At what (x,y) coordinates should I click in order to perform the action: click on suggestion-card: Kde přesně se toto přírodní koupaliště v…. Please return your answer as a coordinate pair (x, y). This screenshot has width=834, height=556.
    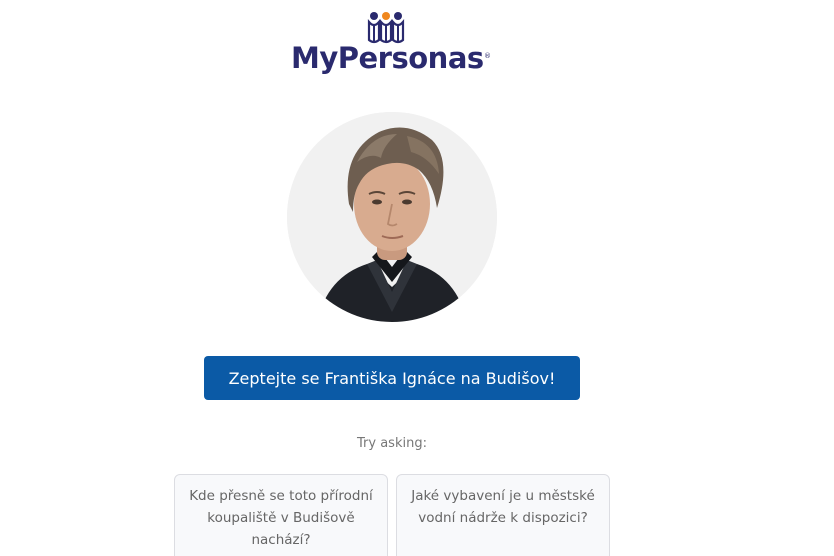
    Looking at the image, I should click on (281, 515).